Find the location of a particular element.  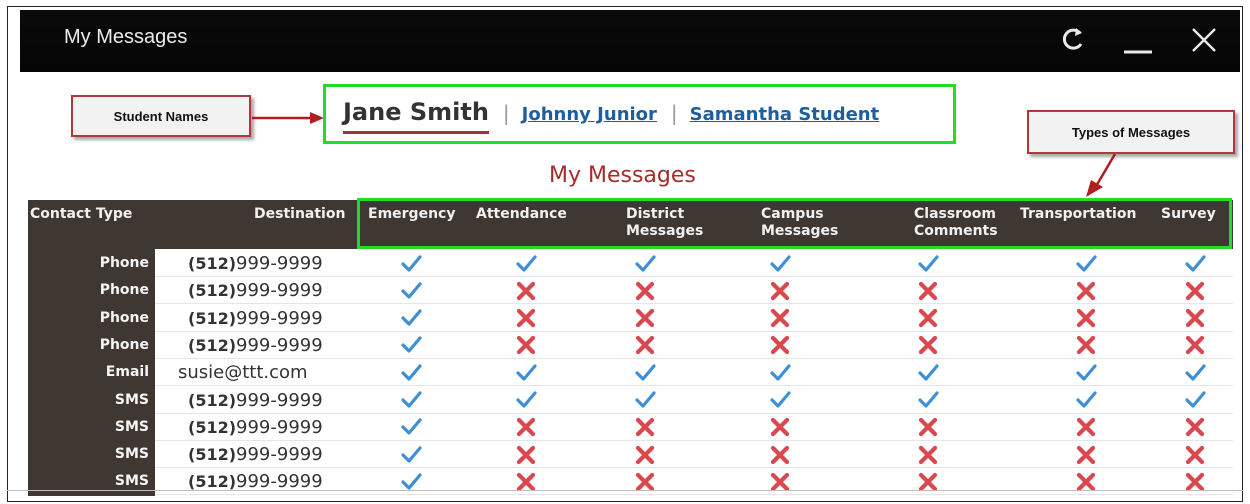

contact-type-label: SMS is located at coordinates (131, 481).